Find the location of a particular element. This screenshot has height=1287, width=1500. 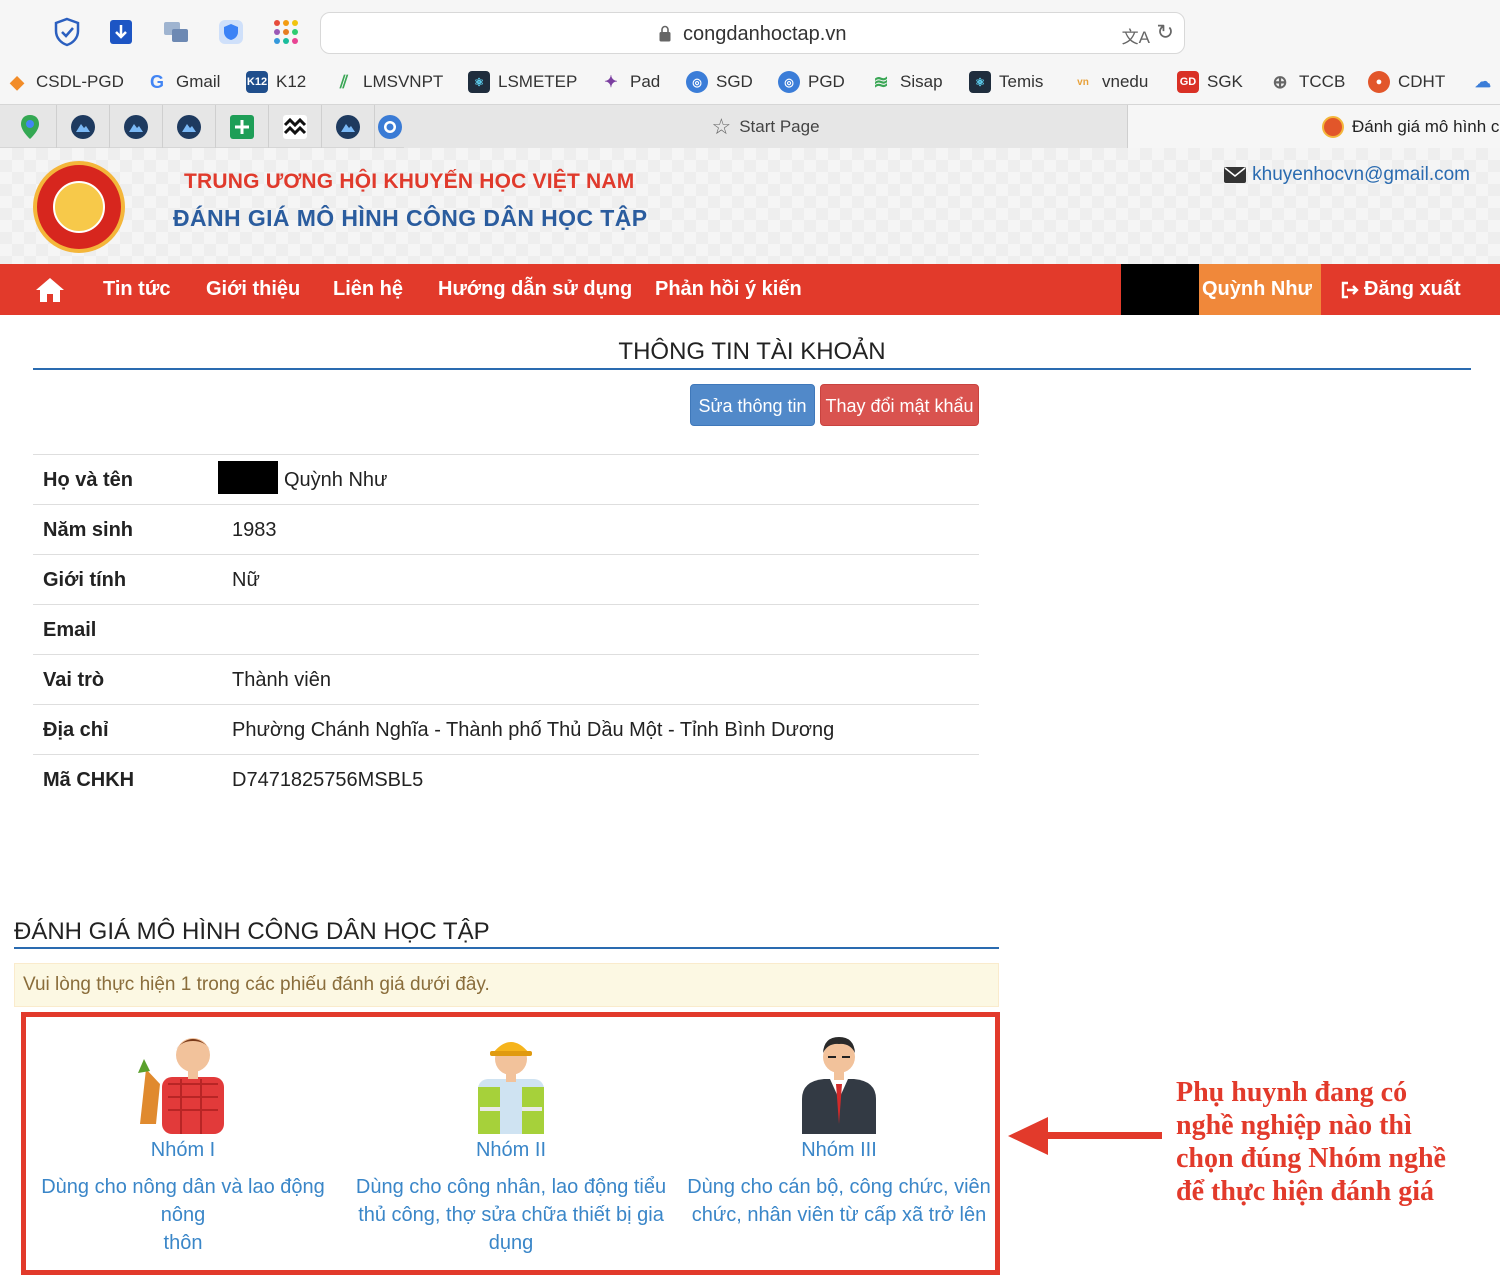

group-name: Nhóm III is located at coordinates (839, 1150).